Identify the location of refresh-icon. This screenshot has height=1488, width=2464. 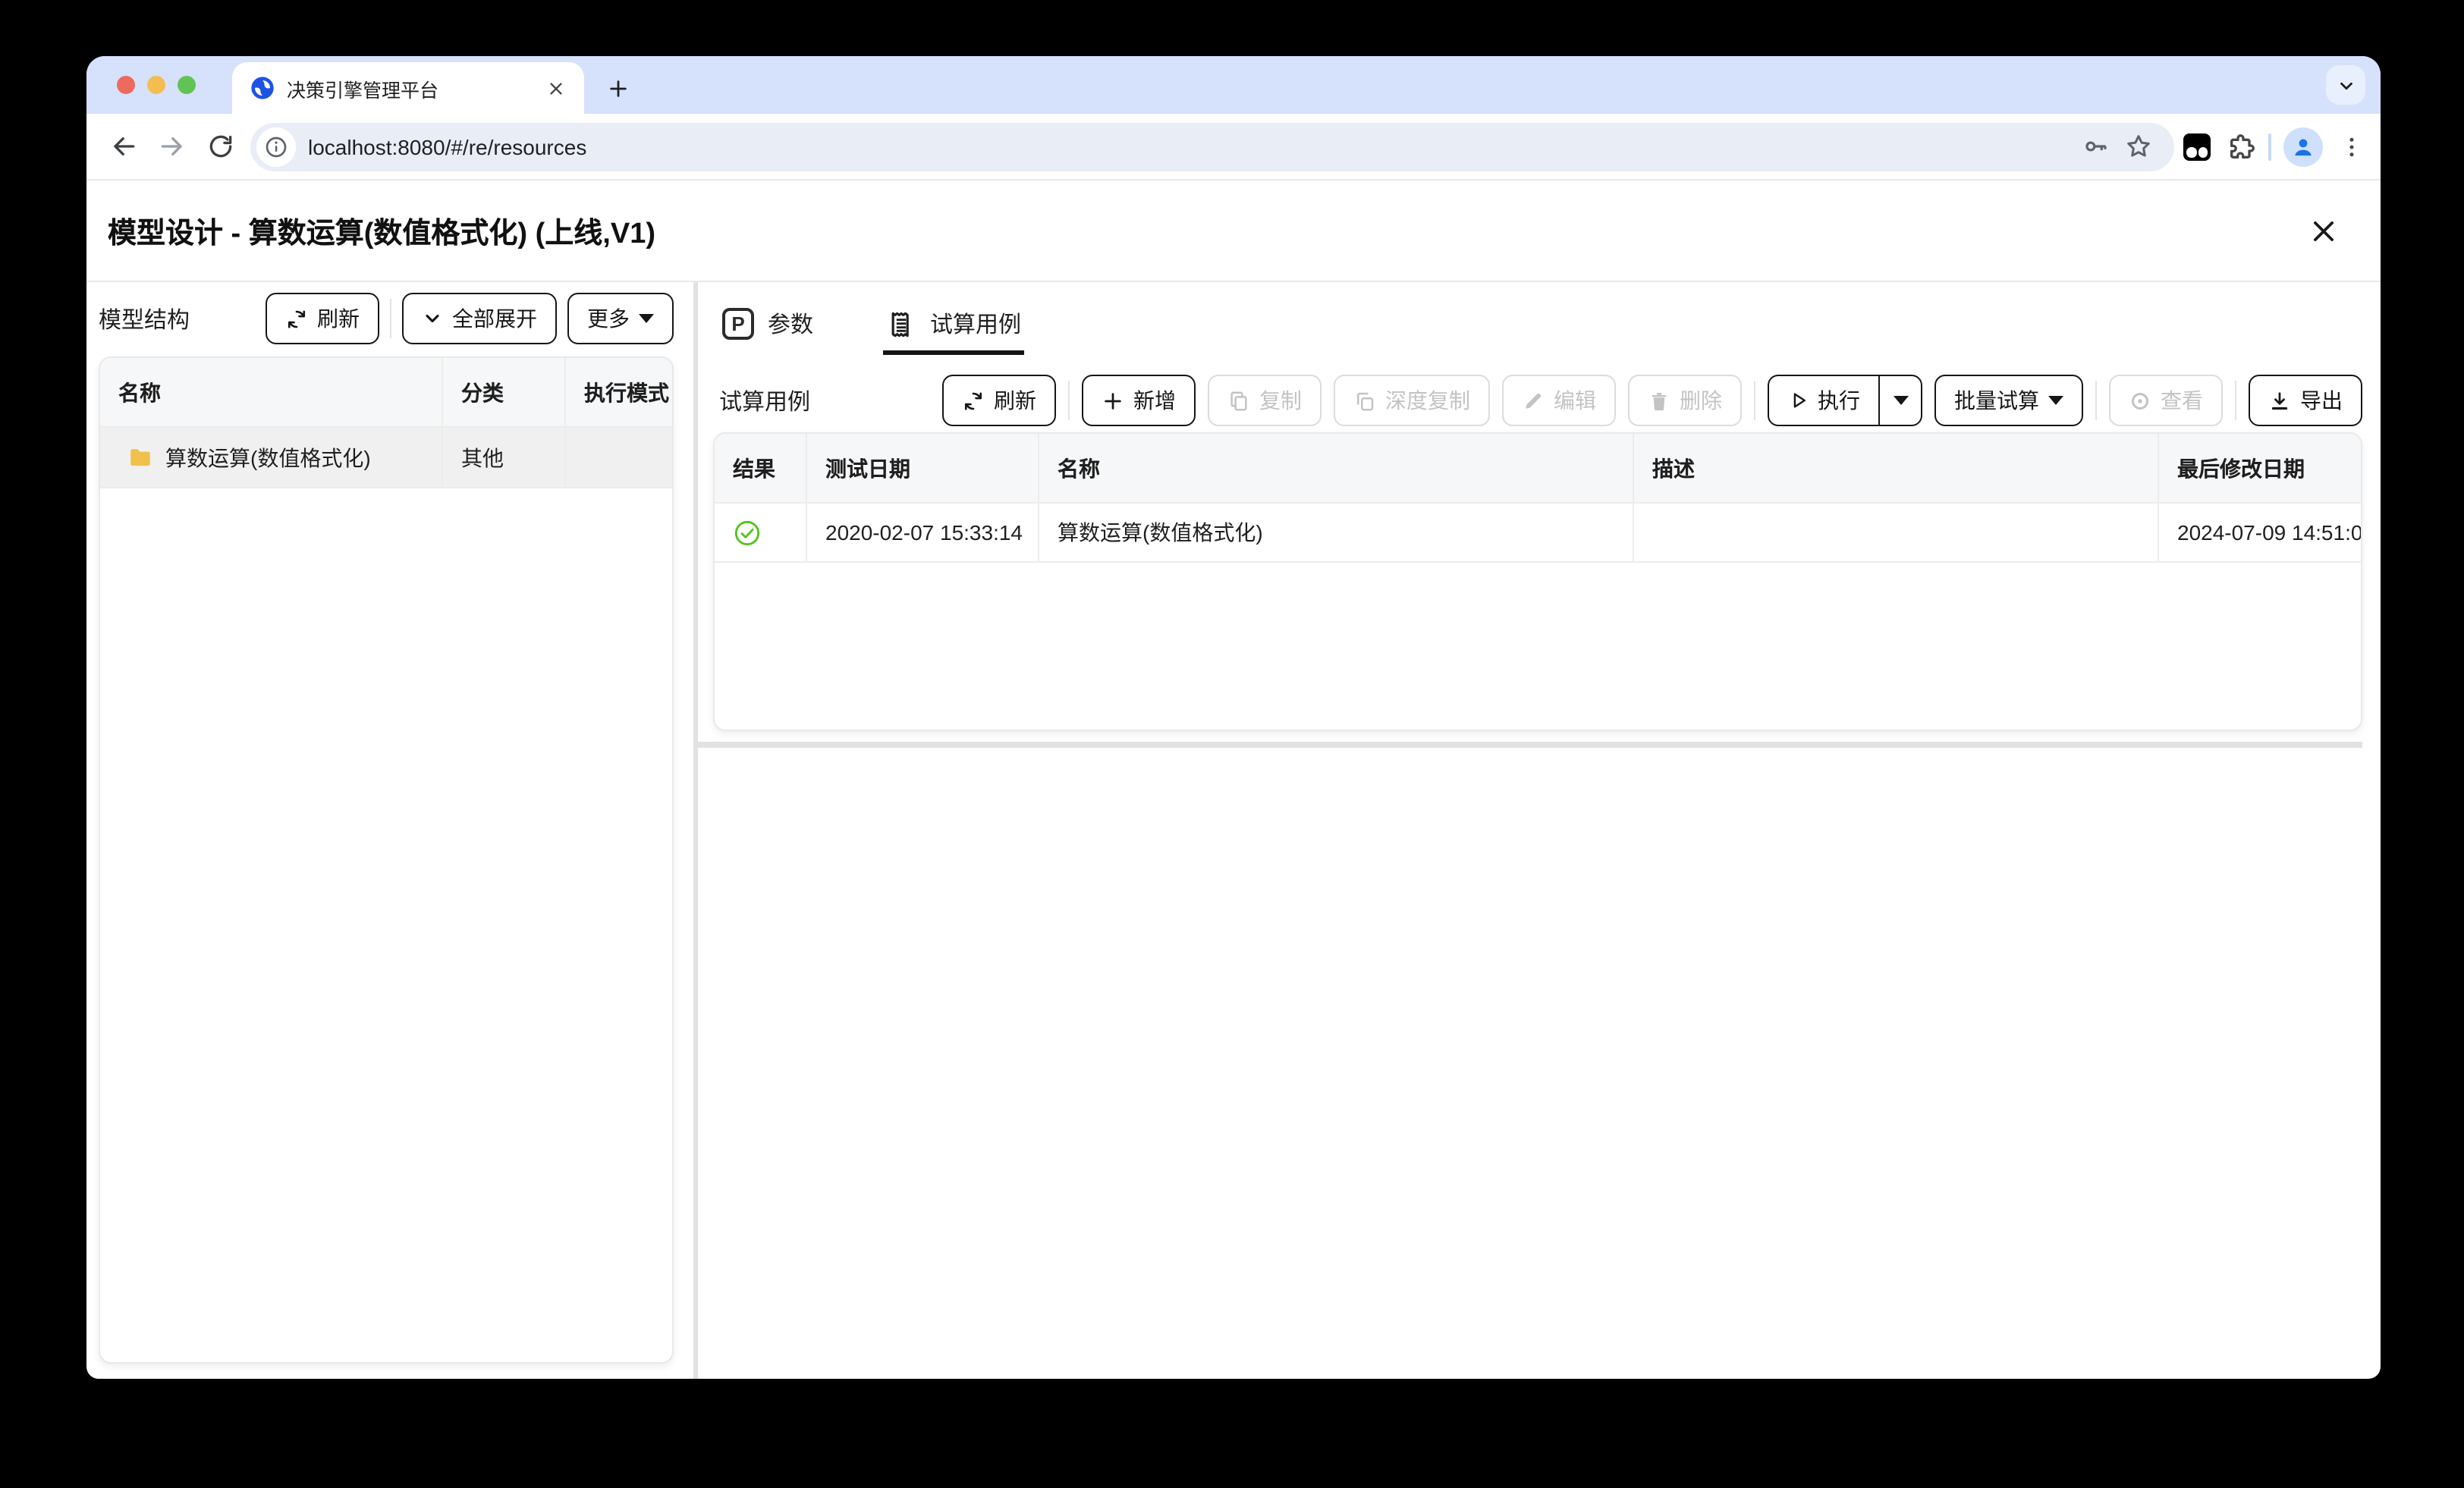
(973, 400).